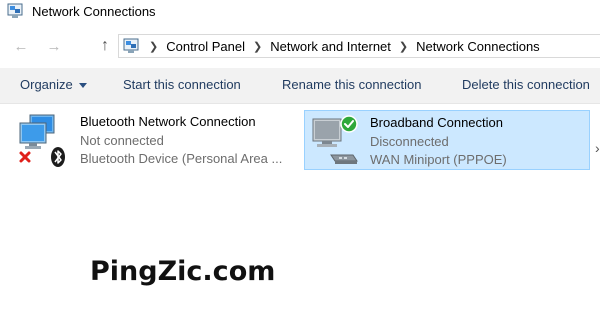 The height and width of the screenshot is (326, 600). What do you see at coordinates (205, 46) in the screenshot?
I see `breadcrumb-control-panel: Control Panel` at bounding box center [205, 46].